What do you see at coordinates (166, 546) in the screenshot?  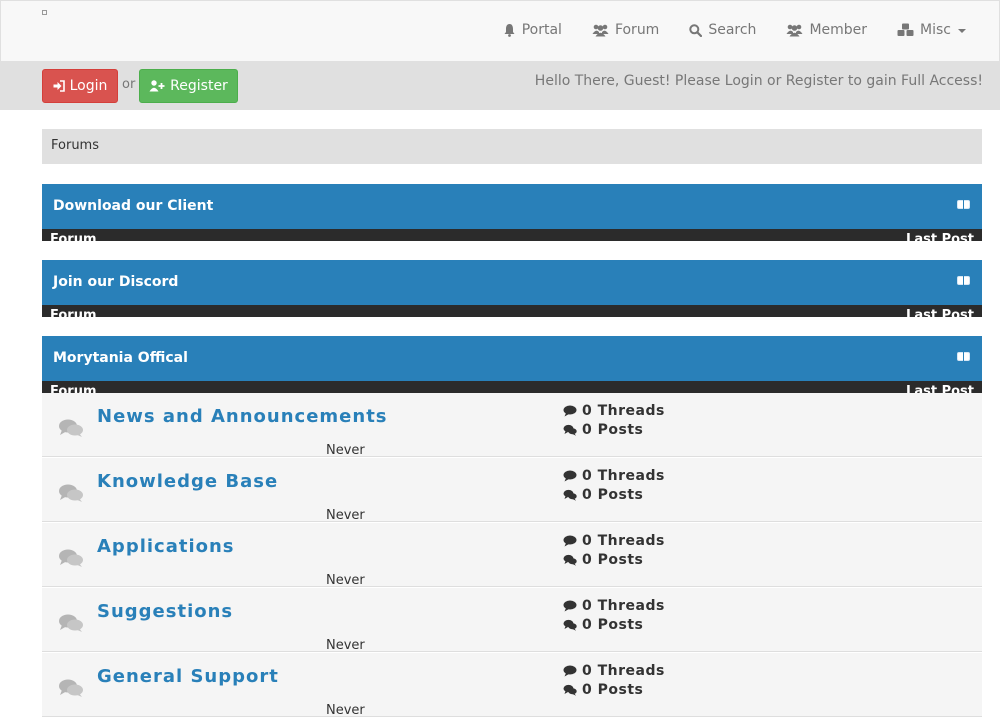 I see `forum-title-link: Applications` at bounding box center [166, 546].